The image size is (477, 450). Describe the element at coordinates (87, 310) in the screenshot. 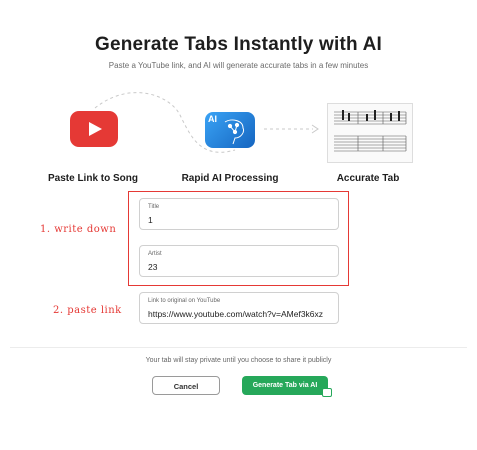

I see `annotation-paste-link: 2. paste link` at that location.